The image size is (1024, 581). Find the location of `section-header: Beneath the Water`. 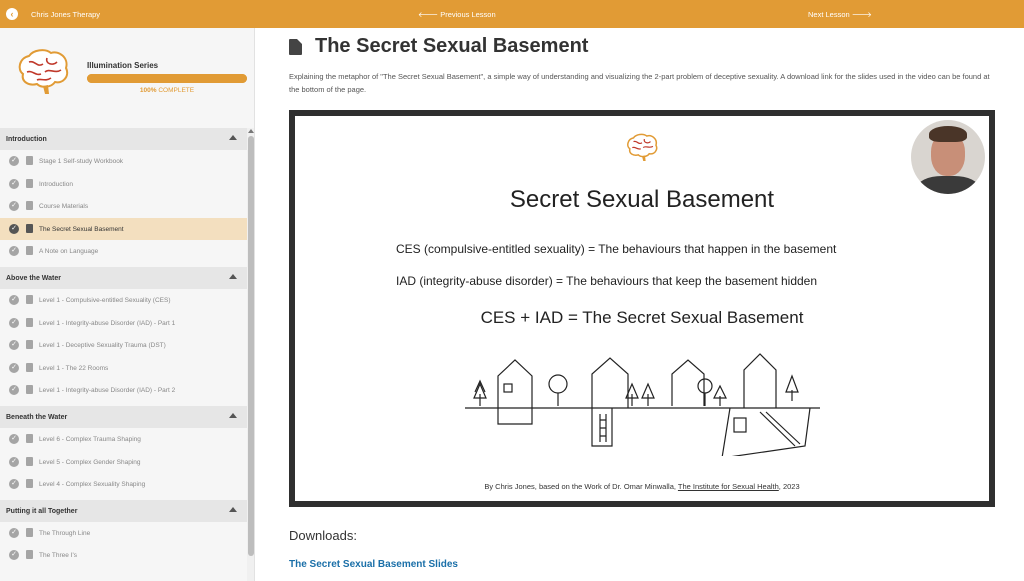

section-header: Beneath the Water is located at coordinates (123, 417).